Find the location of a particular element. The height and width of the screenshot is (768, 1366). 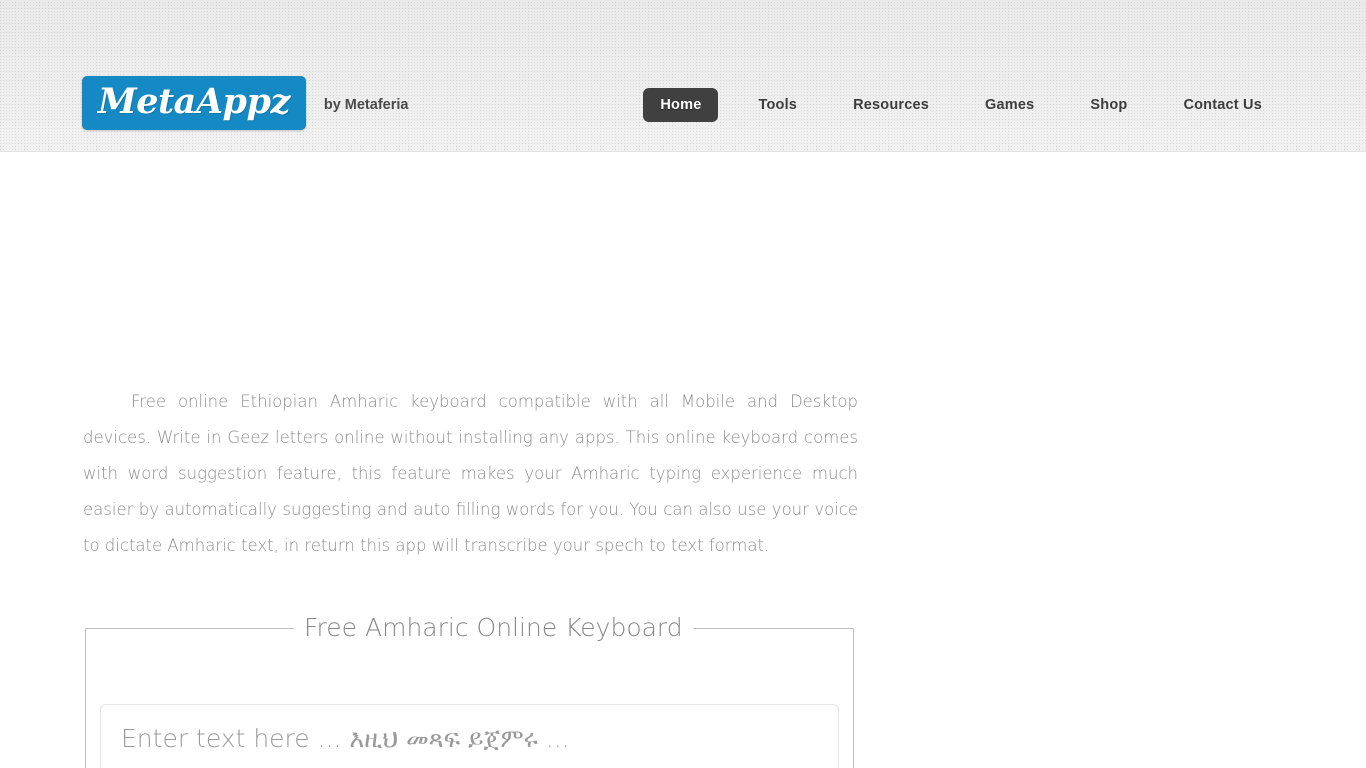

nav-item-resources: Resources is located at coordinates (891, 105).